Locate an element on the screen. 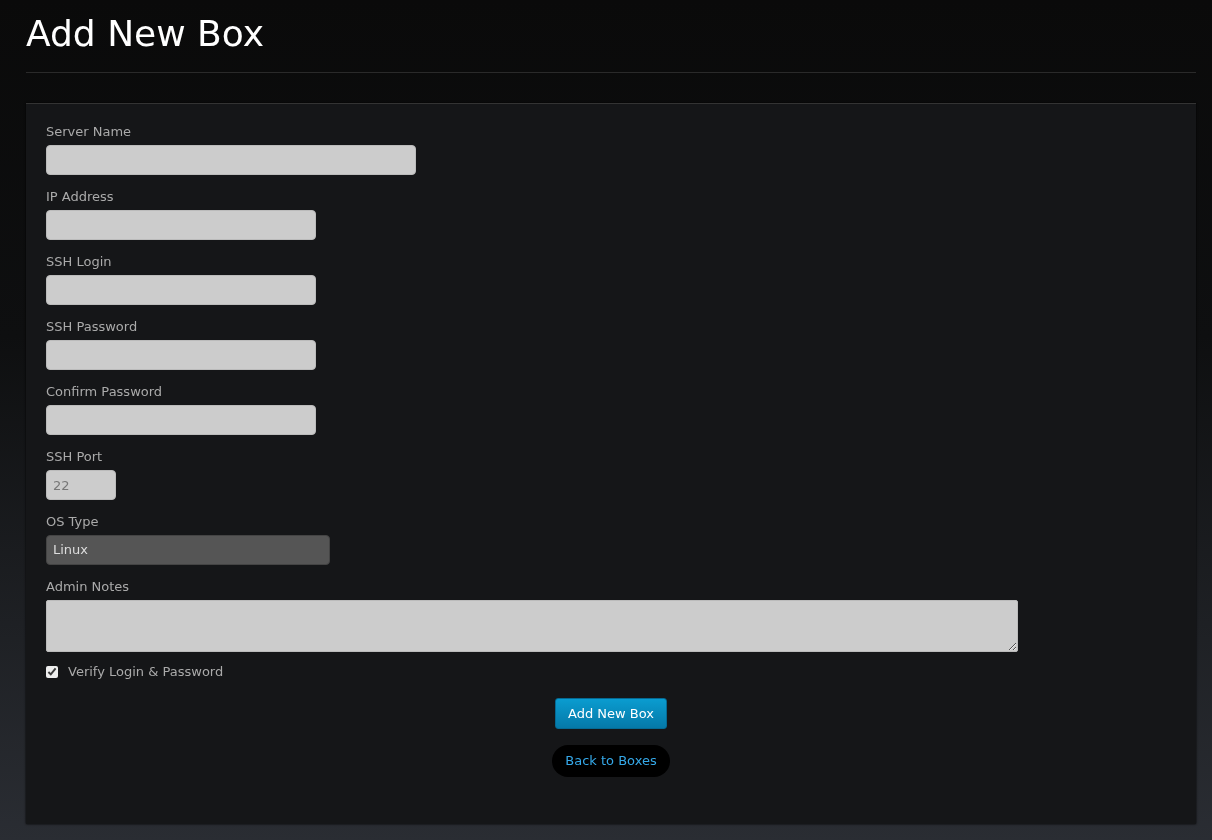  field-label: OS Type is located at coordinates (73, 522).